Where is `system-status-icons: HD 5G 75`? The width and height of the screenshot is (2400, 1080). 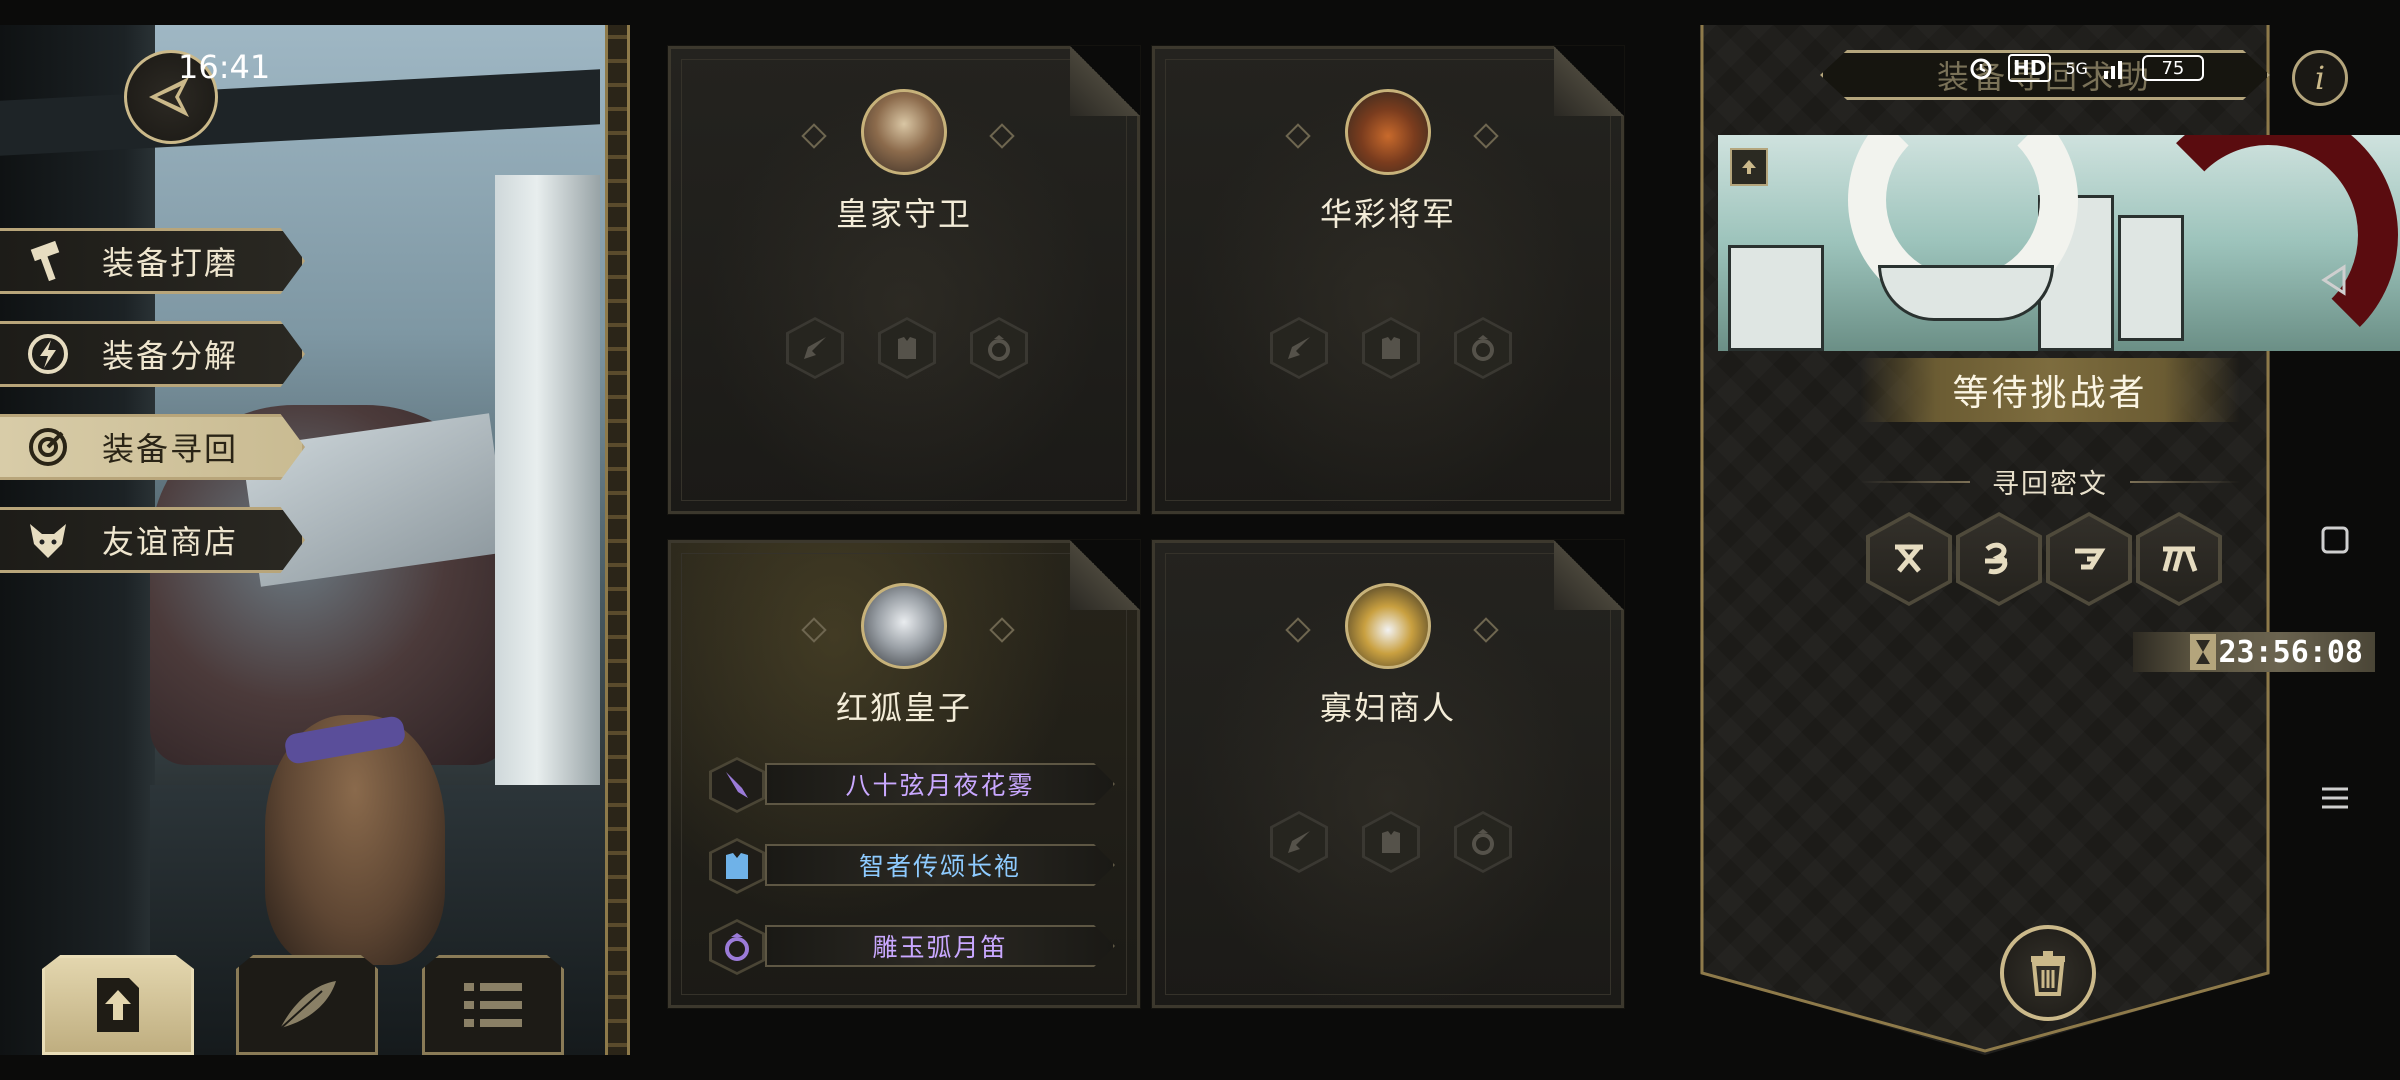 system-status-icons: HD 5G 75 is located at coordinates (2086, 68).